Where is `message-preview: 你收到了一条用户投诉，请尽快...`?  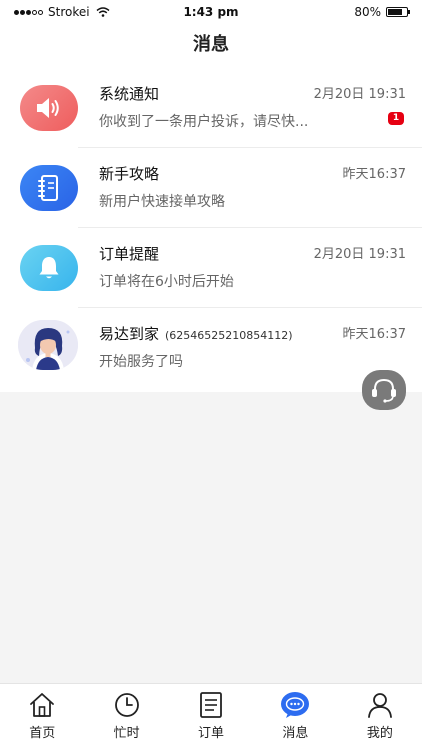 message-preview: 你收到了一条用户投诉，请尽快... is located at coordinates (204, 122).